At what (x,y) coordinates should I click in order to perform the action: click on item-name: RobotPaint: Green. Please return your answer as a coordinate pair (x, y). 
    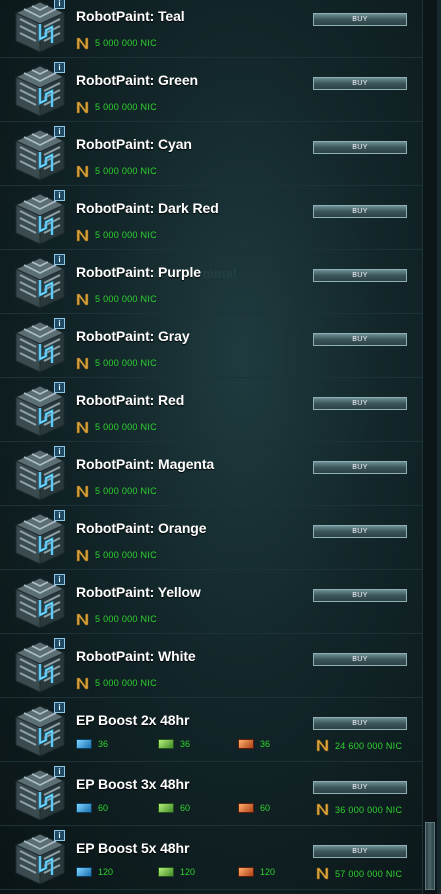
    Looking at the image, I should click on (137, 80).